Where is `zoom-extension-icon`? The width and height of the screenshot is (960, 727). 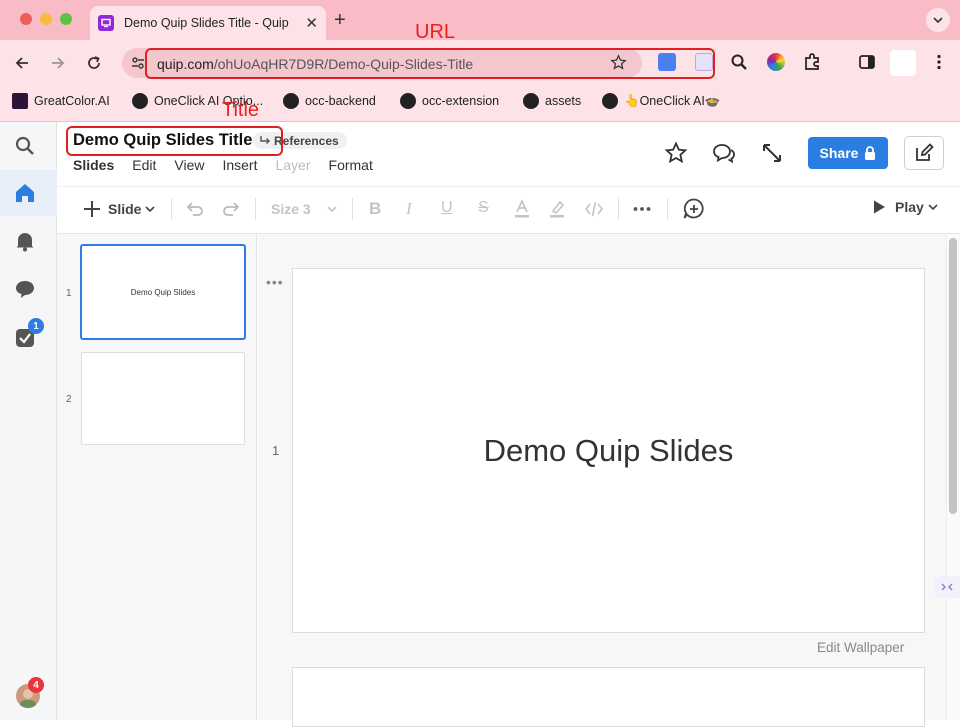 zoom-extension-icon is located at coordinates (739, 62).